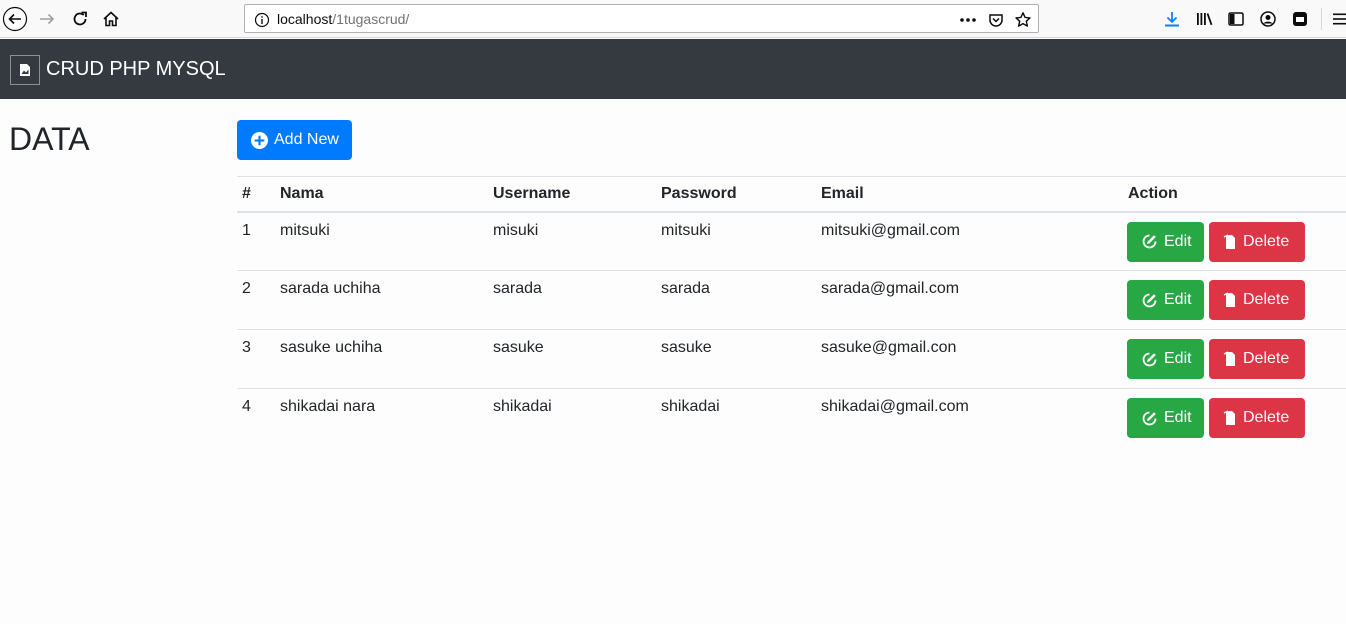 This screenshot has height=624, width=1346. Describe the element at coordinates (516, 230) in the screenshot. I see `cell-username: misuki` at that location.